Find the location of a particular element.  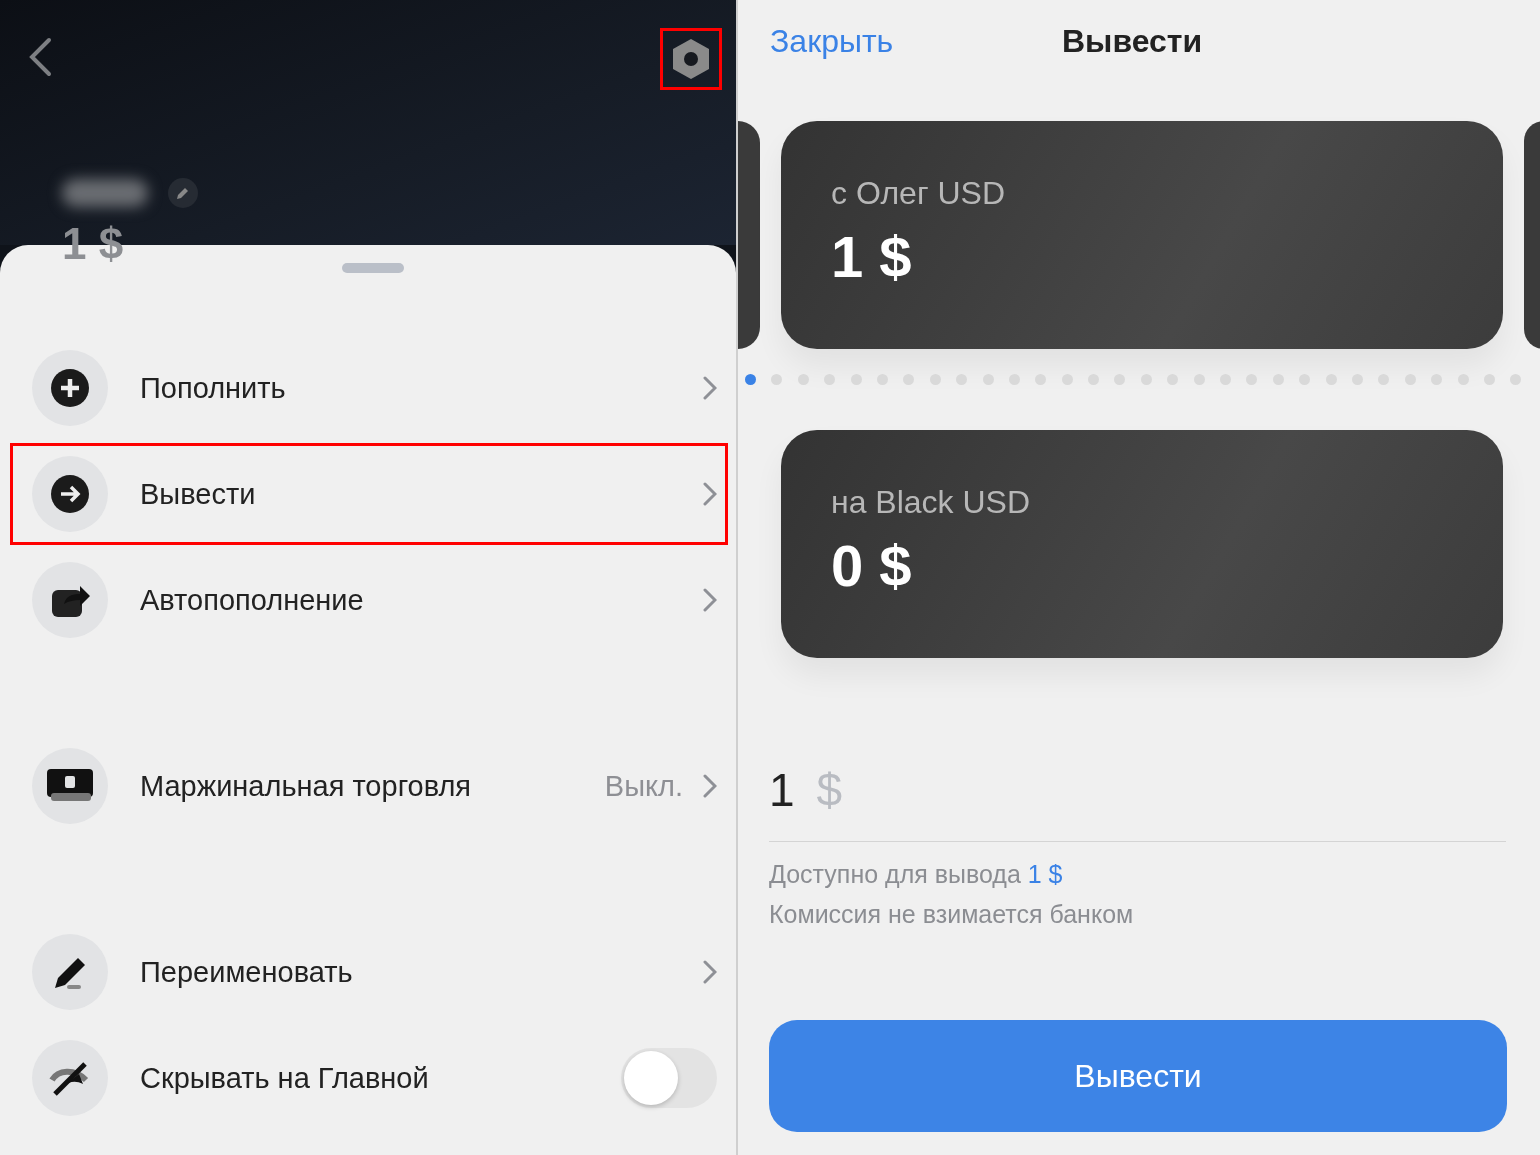

card-amount: 1 $ is located at coordinates (872, 257).